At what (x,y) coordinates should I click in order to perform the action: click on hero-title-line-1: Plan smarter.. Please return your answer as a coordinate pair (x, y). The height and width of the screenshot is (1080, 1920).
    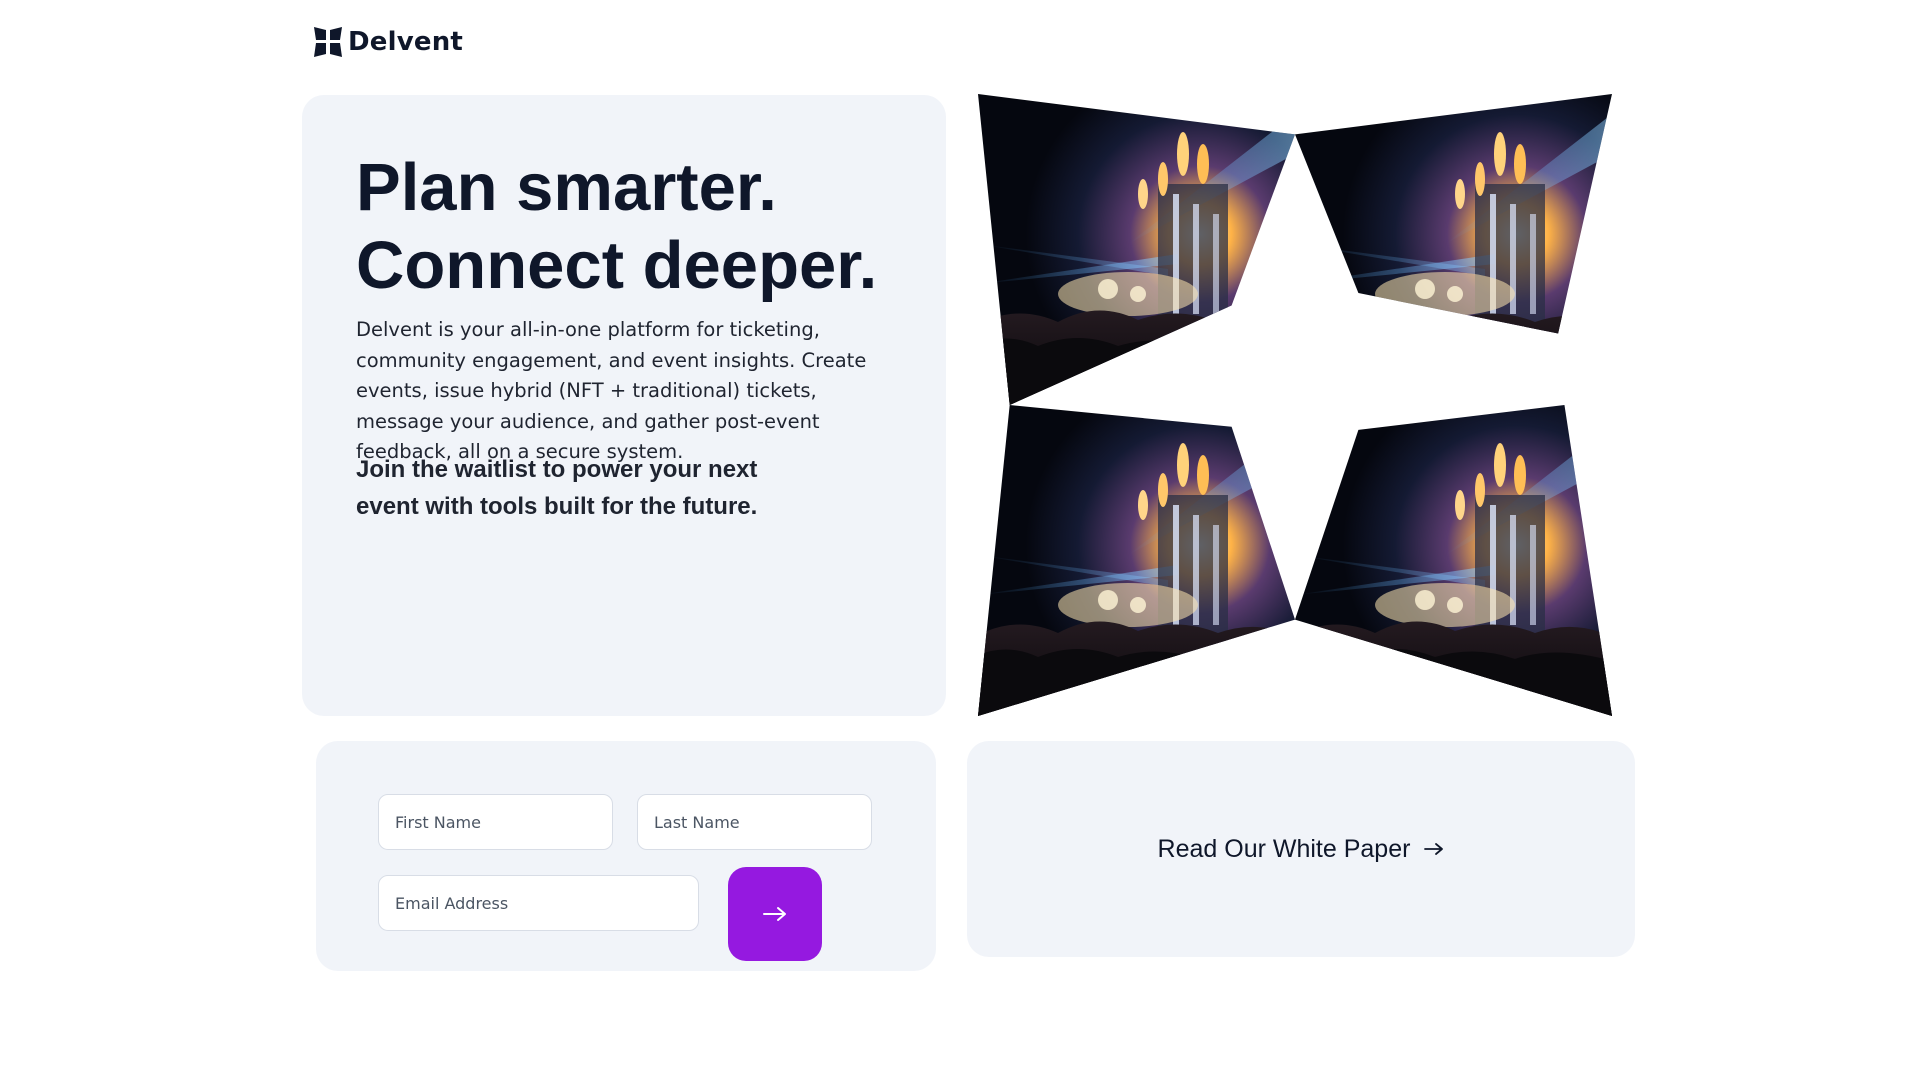
    Looking at the image, I should click on (566, 187).